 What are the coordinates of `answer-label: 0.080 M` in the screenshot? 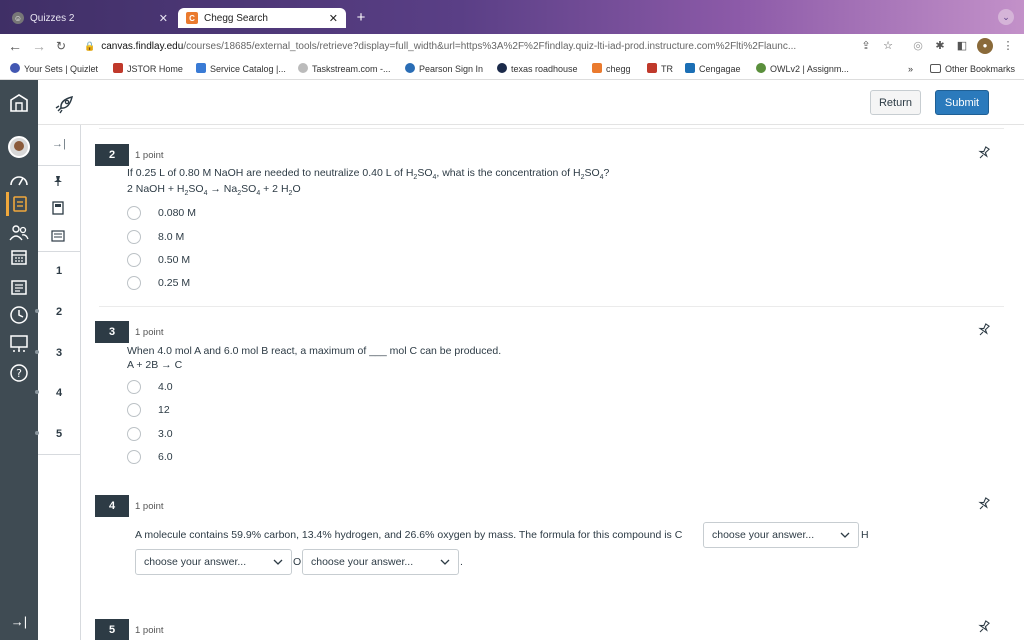 It's located at (177, 213).